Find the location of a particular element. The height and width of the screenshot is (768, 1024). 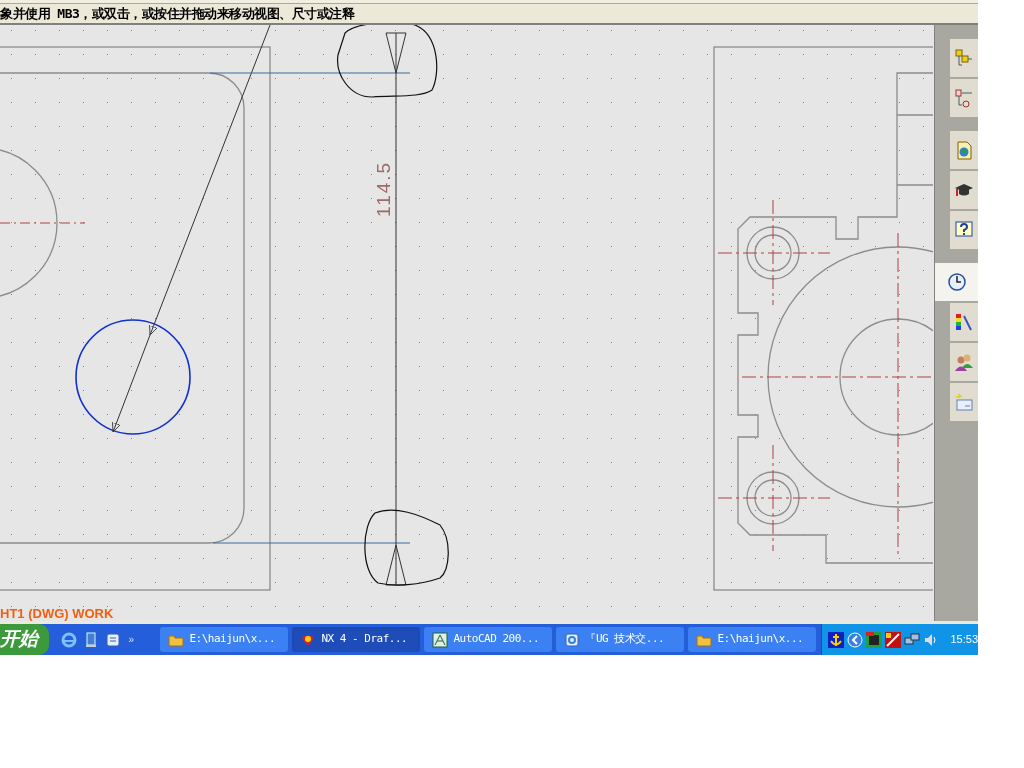

start-button: 开始 is located at coordinates (25, 639).